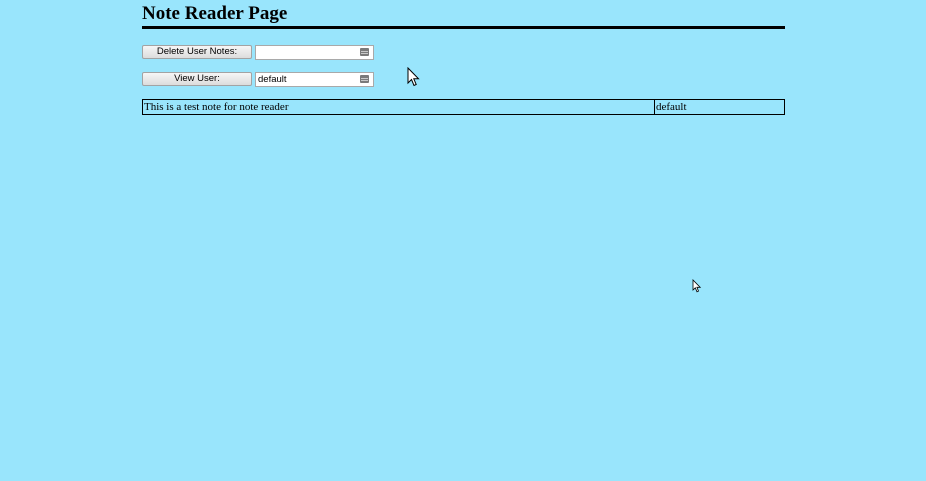 Image resolution: width=926 pixels, height=481 pixels. Describe the element at coordinates (272, 79) in the screenshot. I see `view-user-input-value: default` at that location.